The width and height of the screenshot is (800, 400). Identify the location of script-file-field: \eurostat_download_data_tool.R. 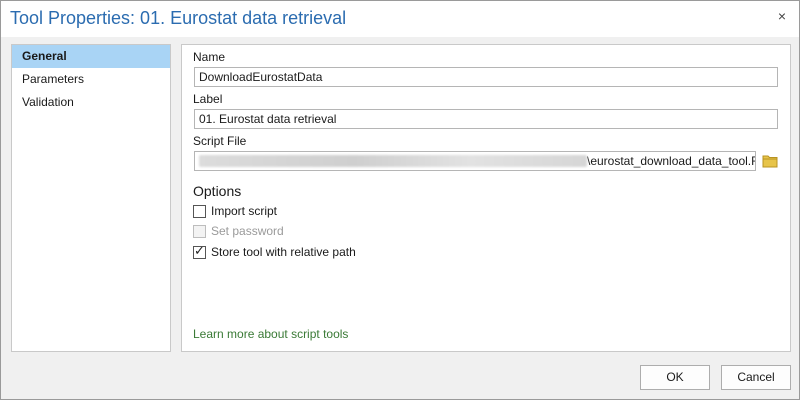
(475, 161).